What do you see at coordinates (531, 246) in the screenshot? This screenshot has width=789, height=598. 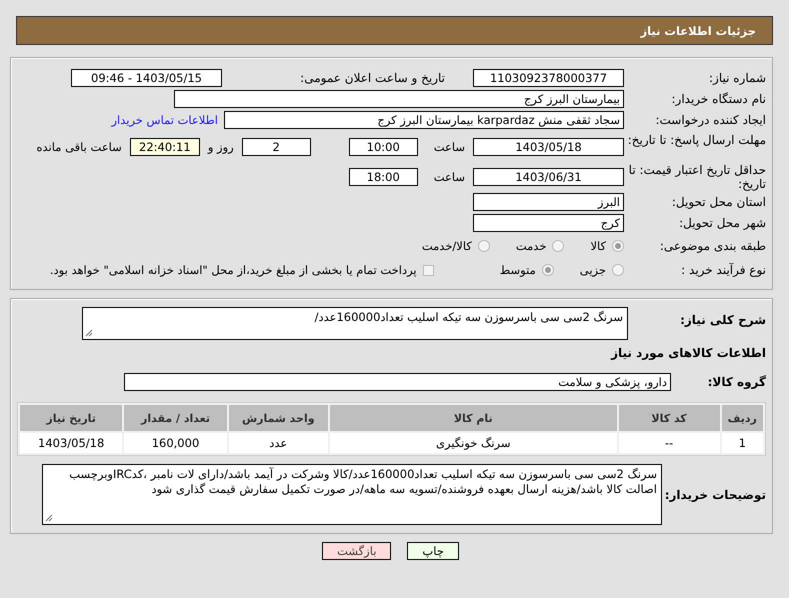 I see `radio-label: خدمت` at bounding box center [531, 246].